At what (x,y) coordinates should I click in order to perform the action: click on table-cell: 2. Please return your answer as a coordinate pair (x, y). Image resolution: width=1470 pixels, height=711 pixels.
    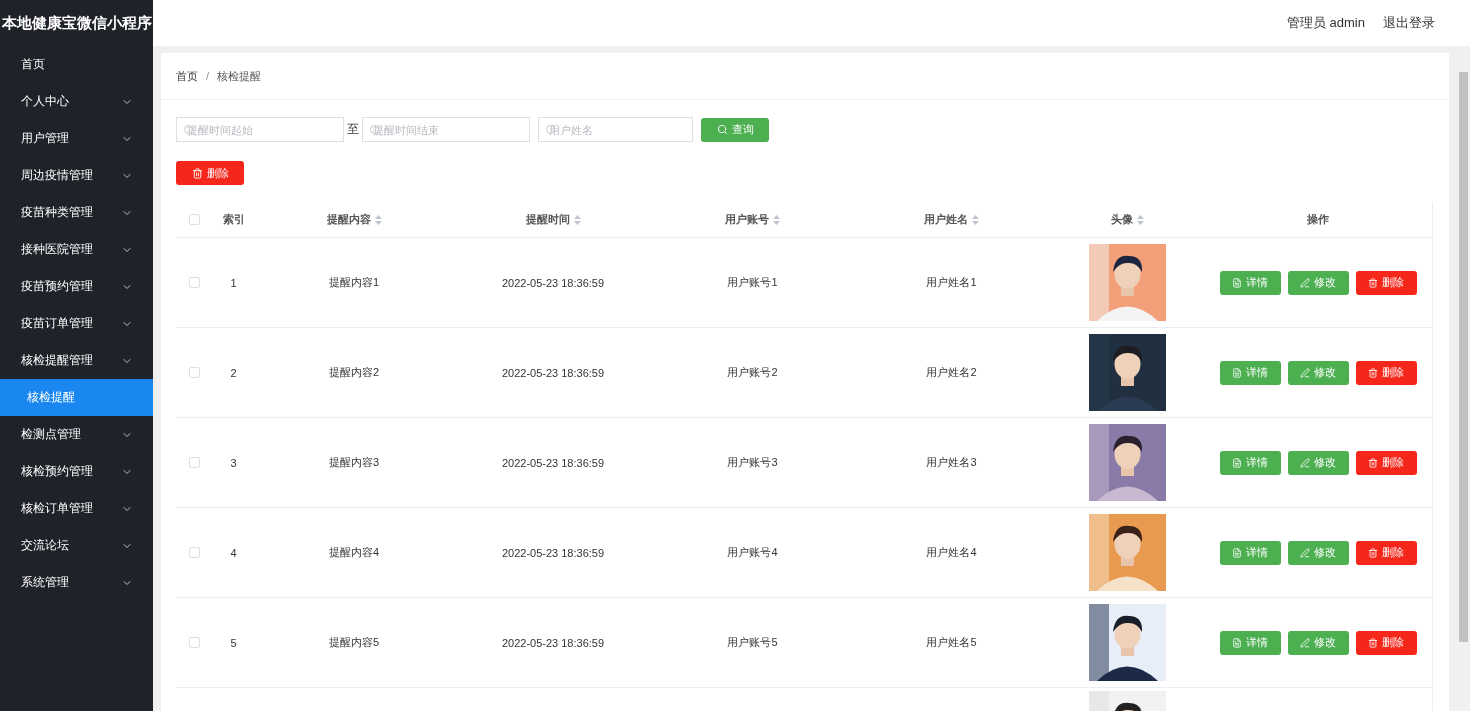
    Looking at the image, I should click on (233, 372).